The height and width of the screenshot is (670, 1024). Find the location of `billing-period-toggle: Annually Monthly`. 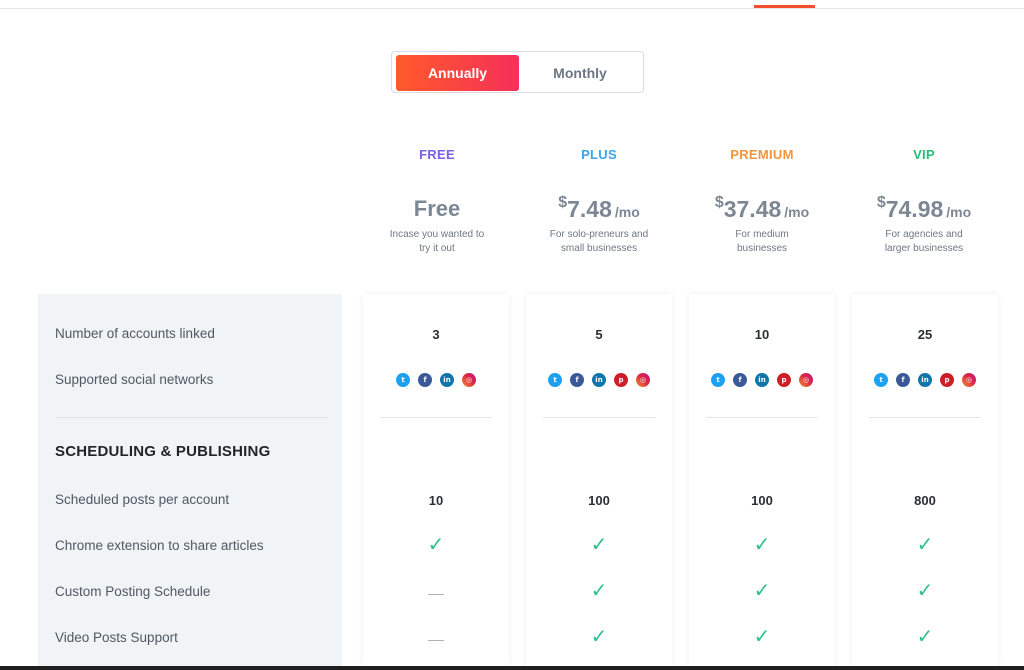

billing-period-toggle: Annually Monthly is located at coordinates (517, 72).